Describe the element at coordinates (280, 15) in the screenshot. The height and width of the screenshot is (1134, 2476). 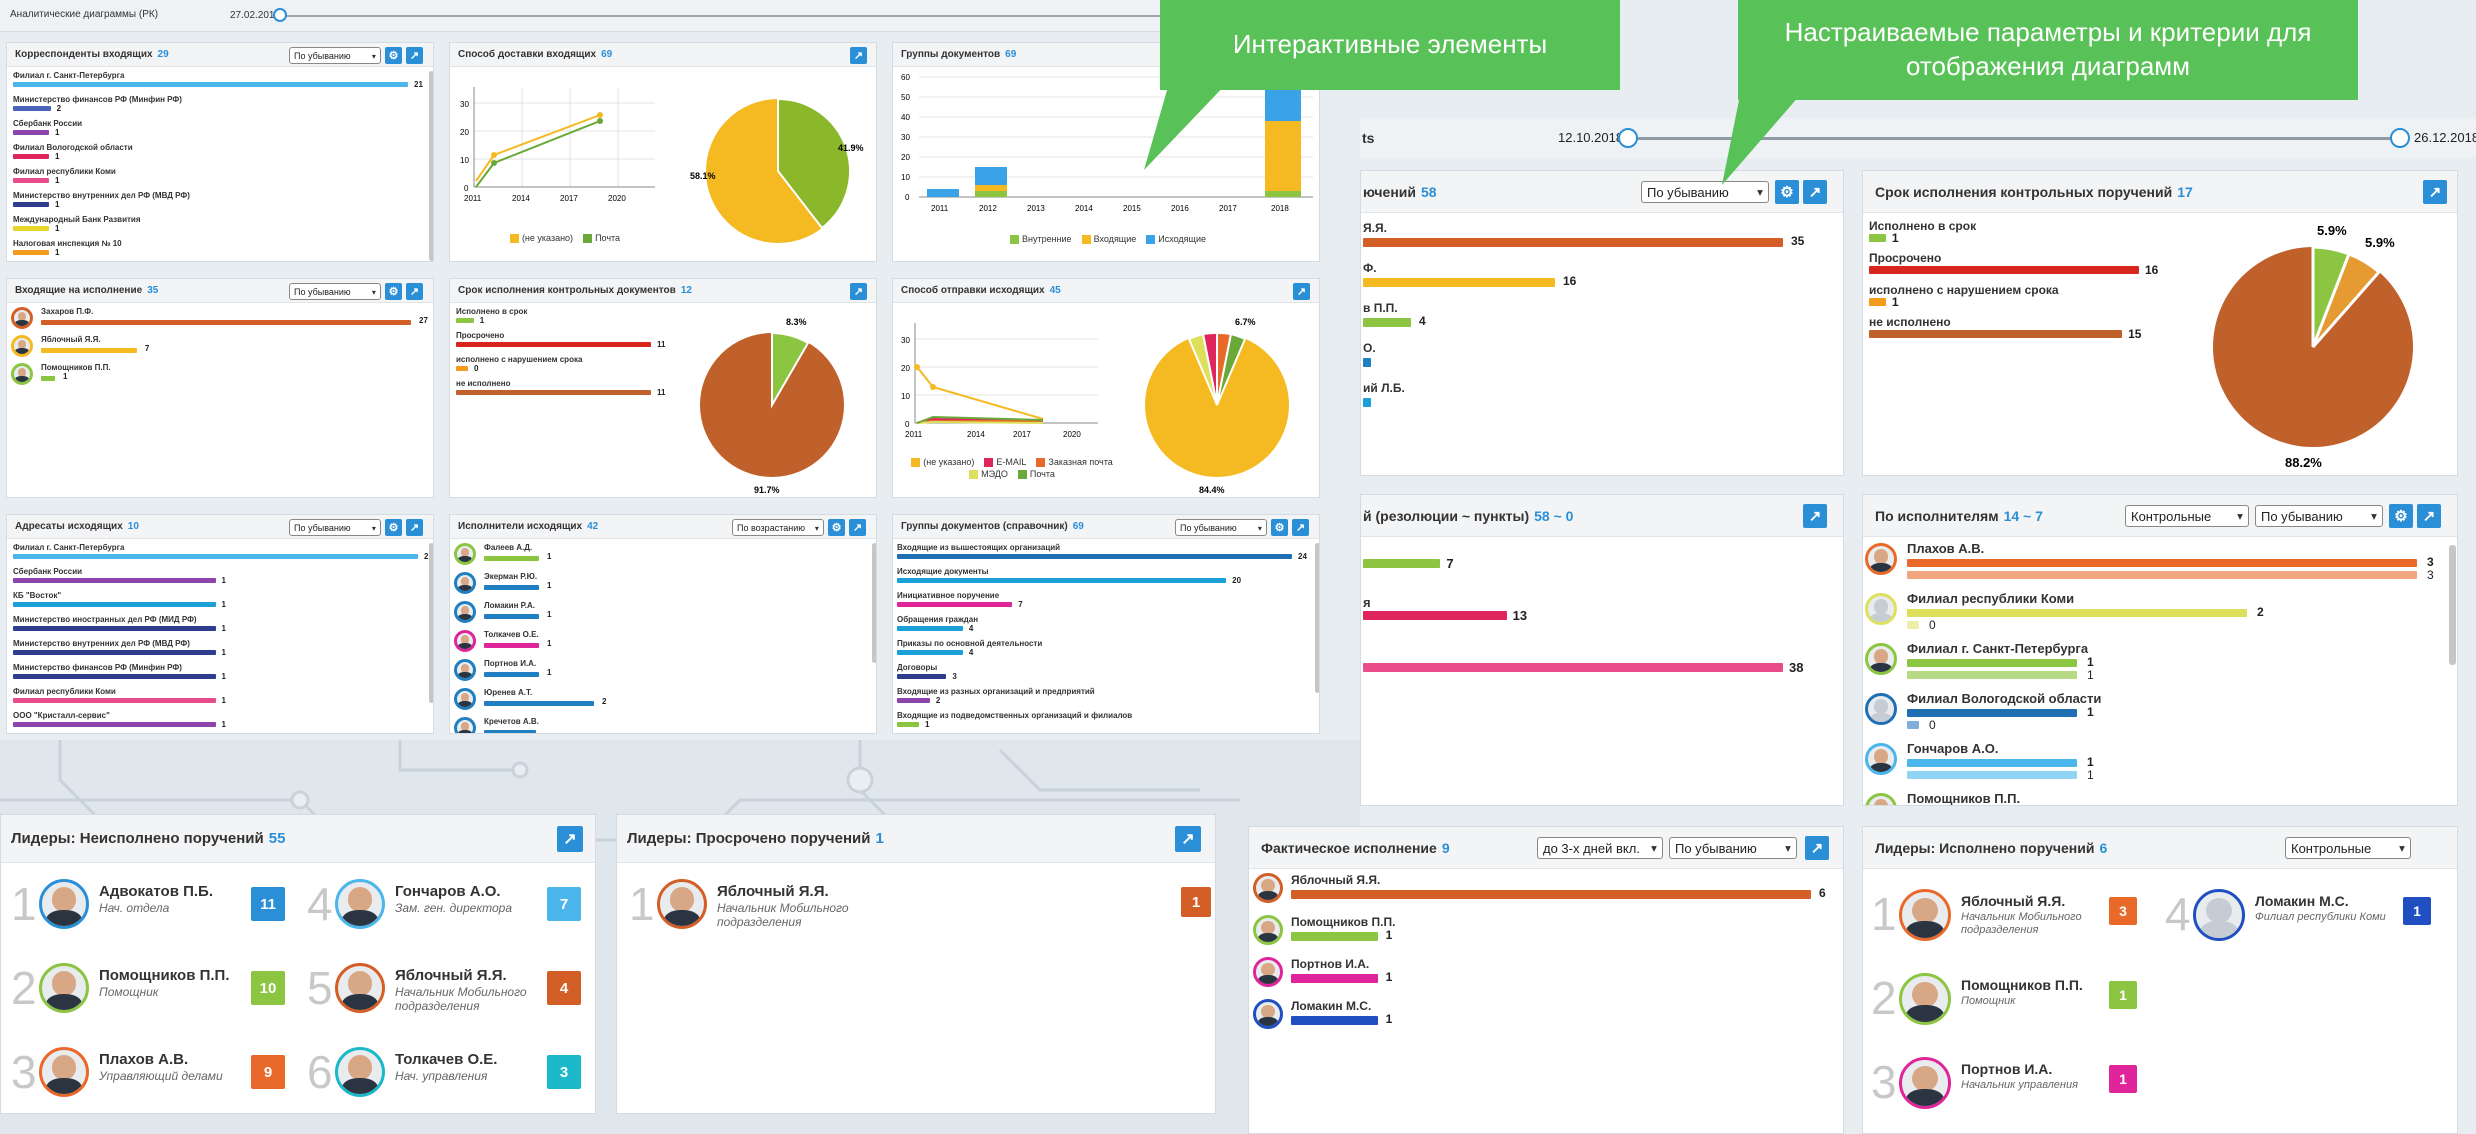
I see `date-slider-handle` at that location.